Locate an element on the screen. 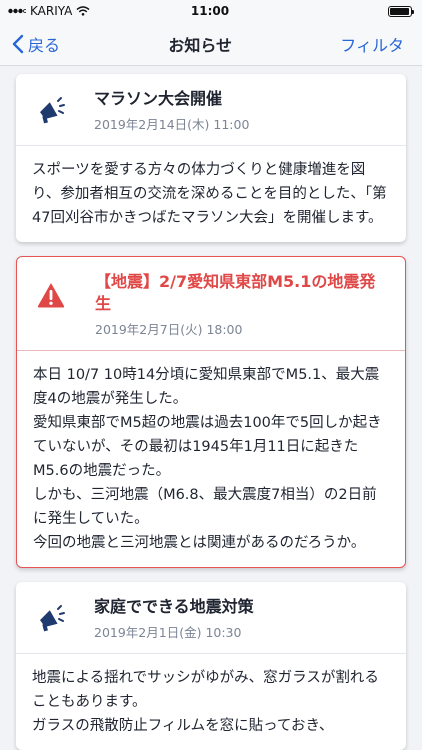 This screenshot has width=422, height=750. notice-header: マラソン大会開催 2019年2月14日(木) 11:00 is located at coordinates (211, 110).